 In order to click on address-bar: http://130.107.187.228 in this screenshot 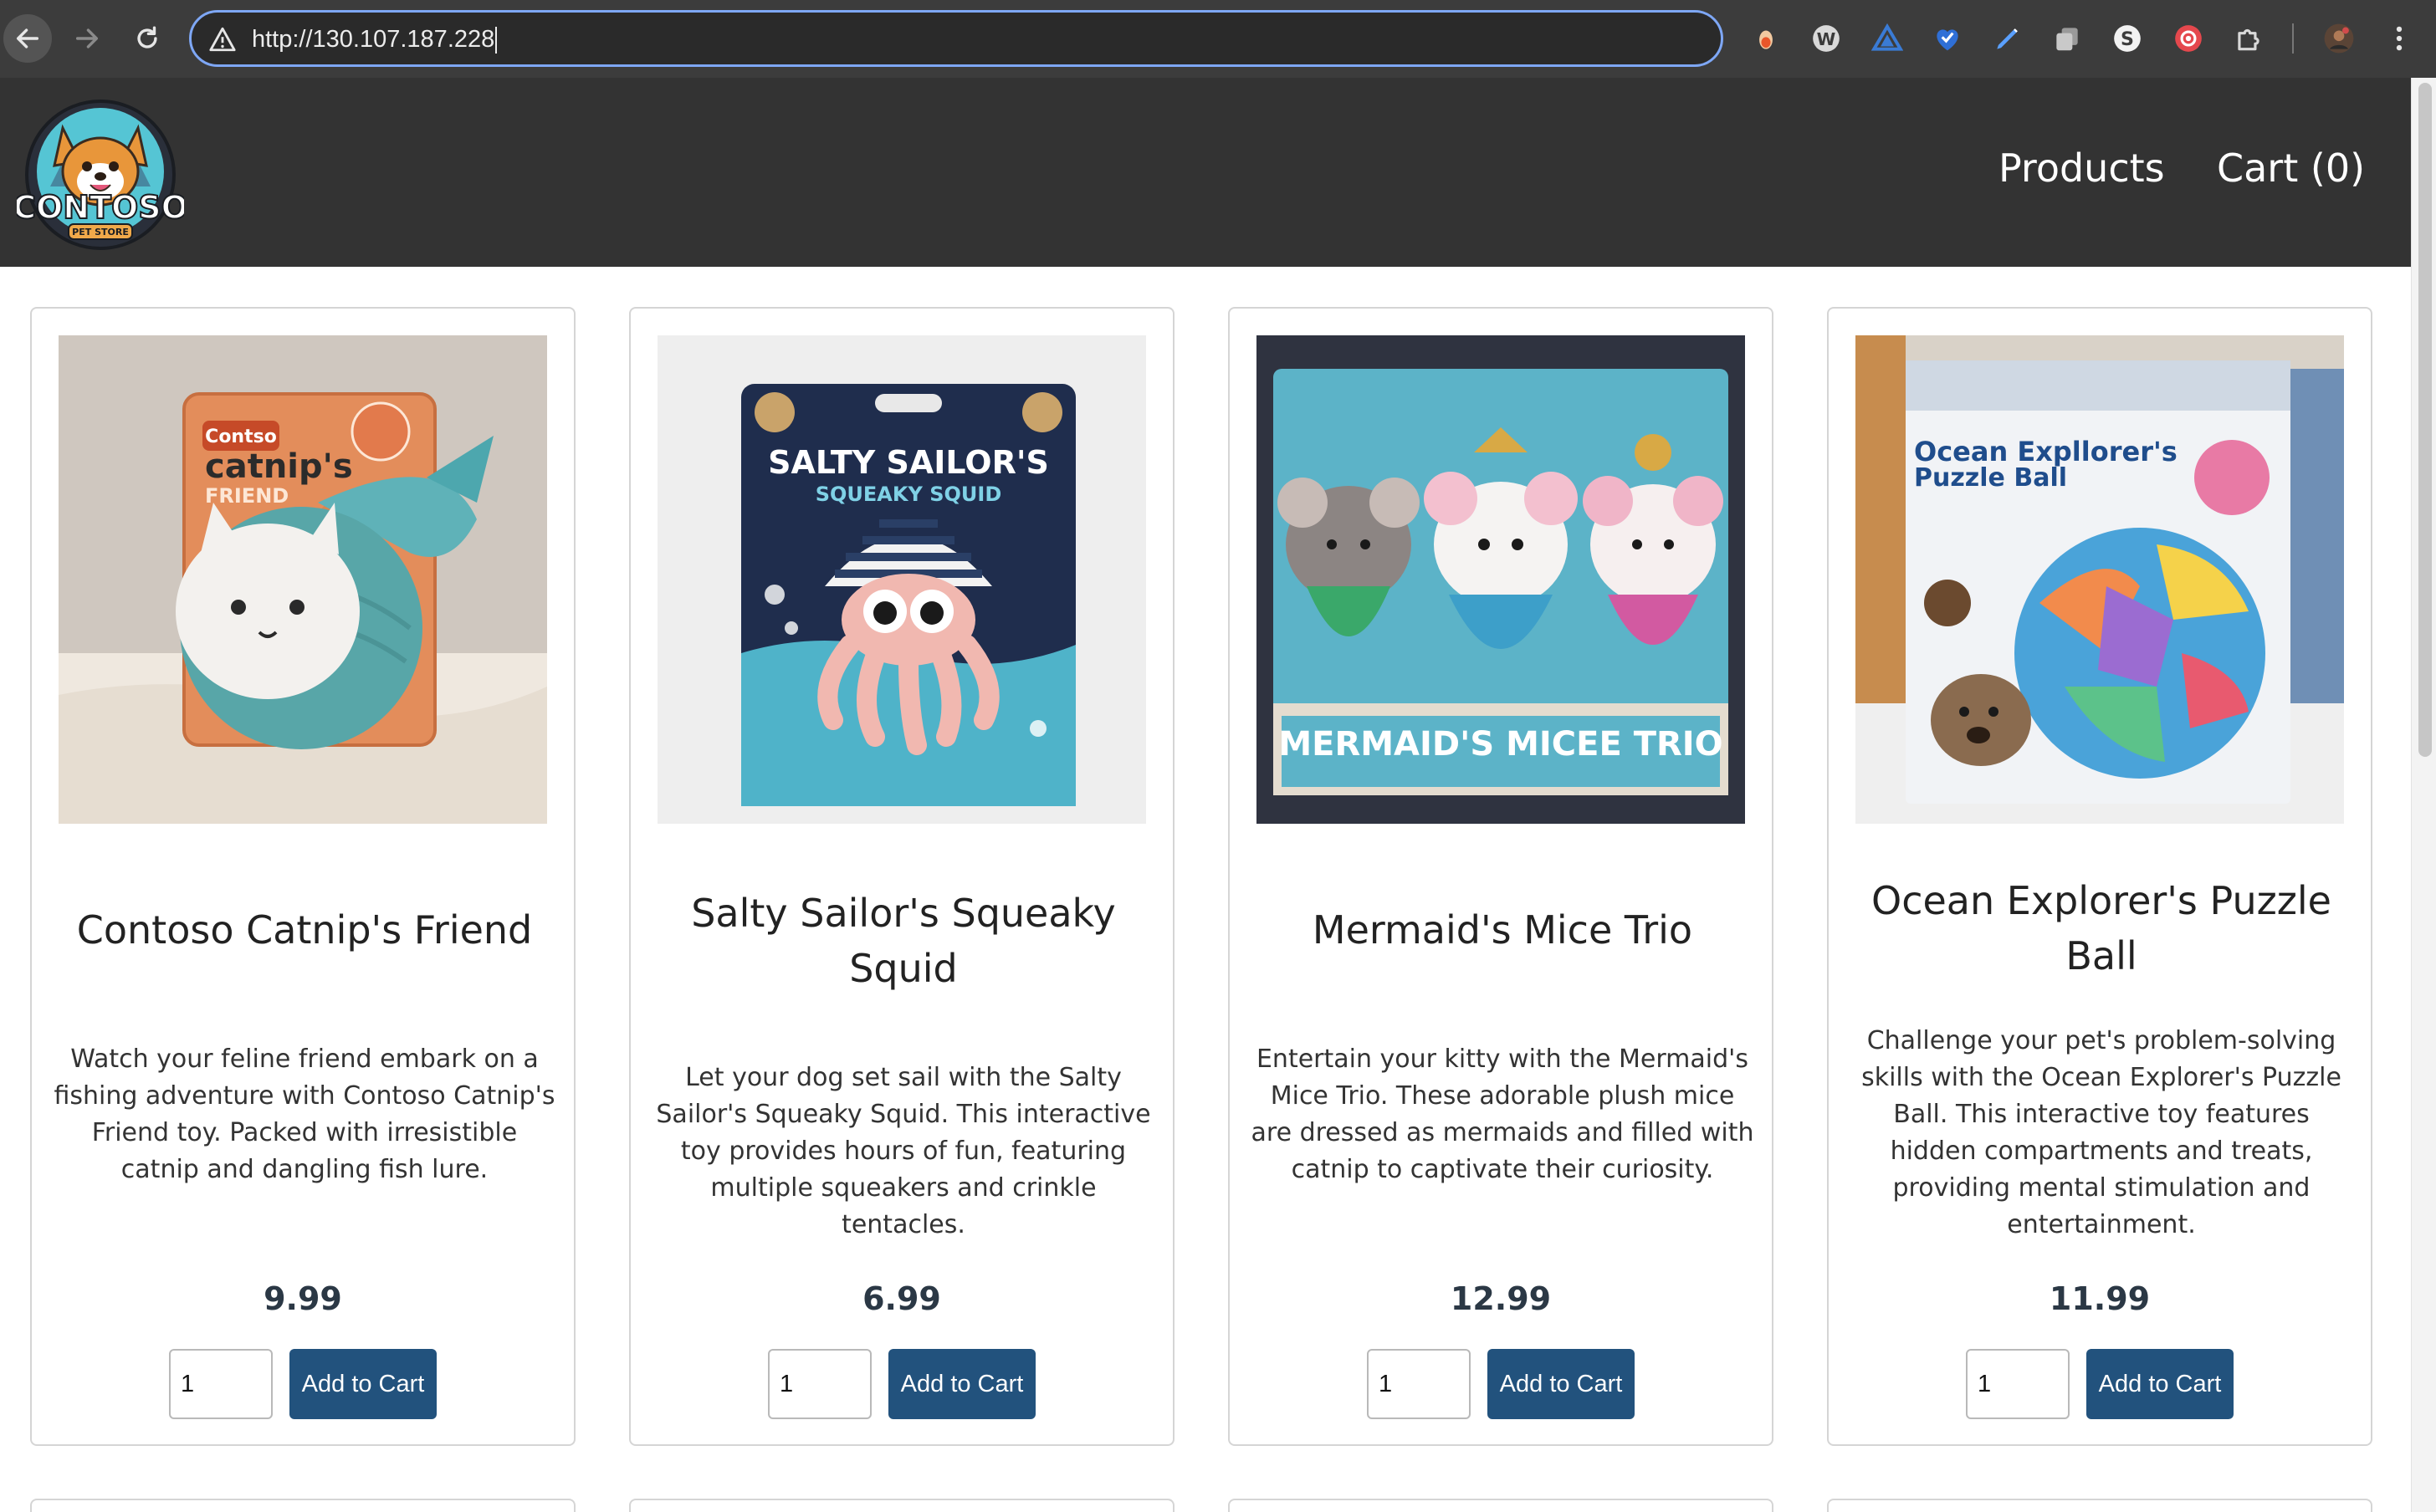, I will do `click(956, 38)`.